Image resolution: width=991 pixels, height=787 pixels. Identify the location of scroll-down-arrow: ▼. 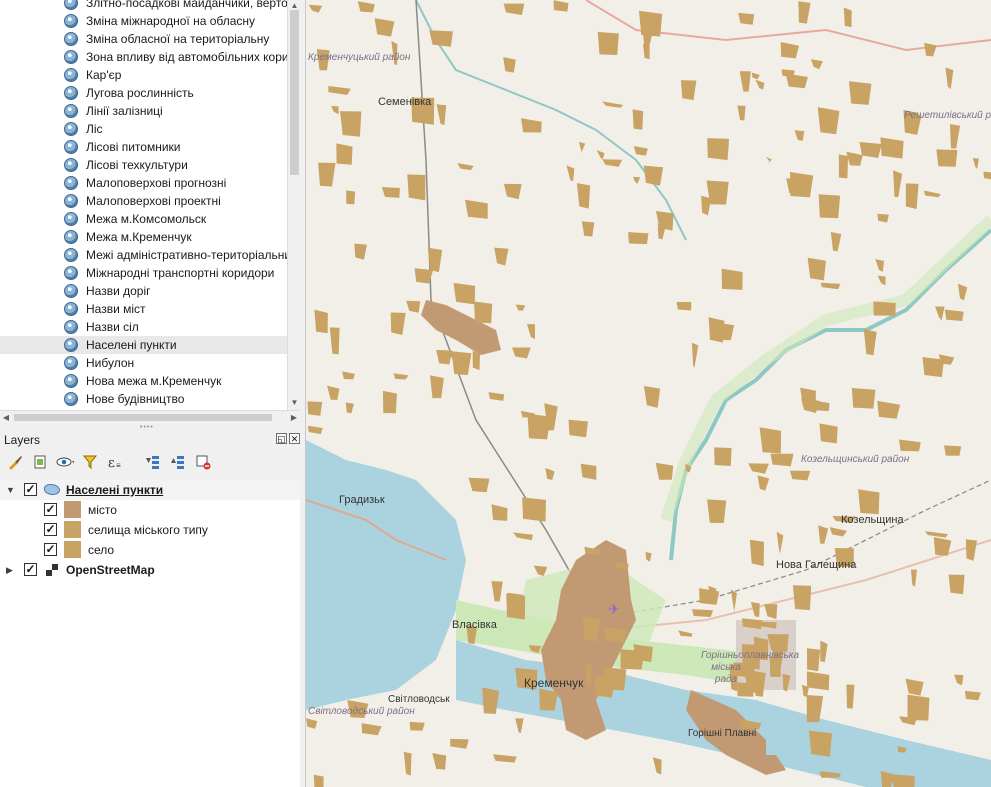
(294, 403).